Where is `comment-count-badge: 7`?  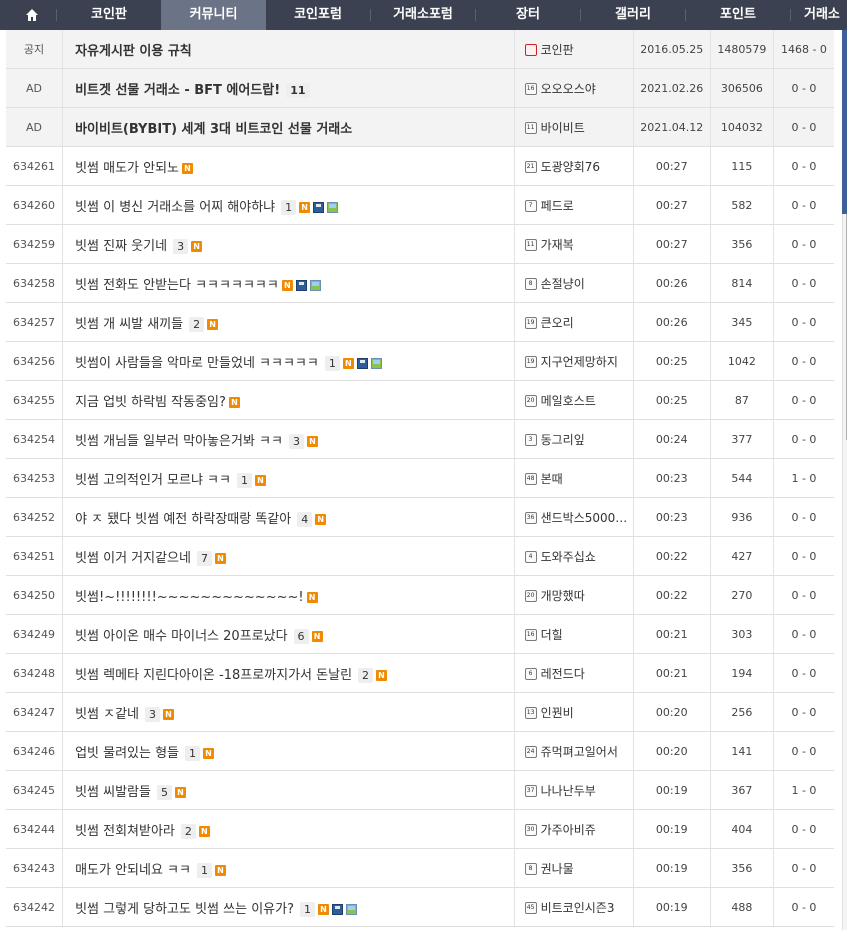 comment-count-badge: 7 is located at coordinates (204, 558).